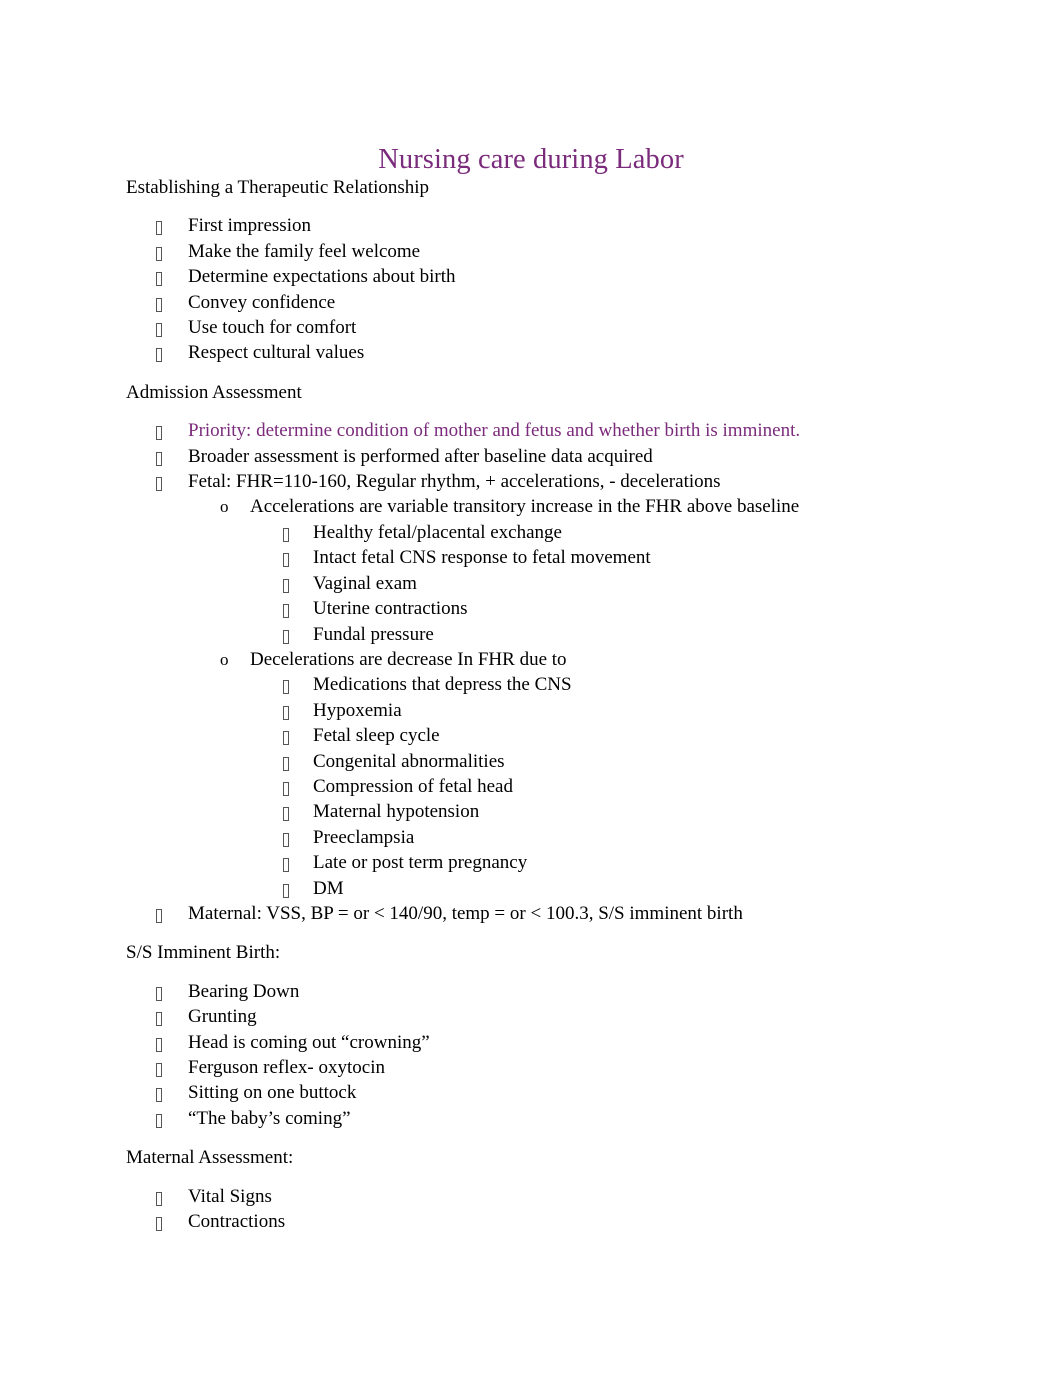 This screenshot has width=1062, height=1377. I want to click on list-item-label: First impression, so click(249, 226).